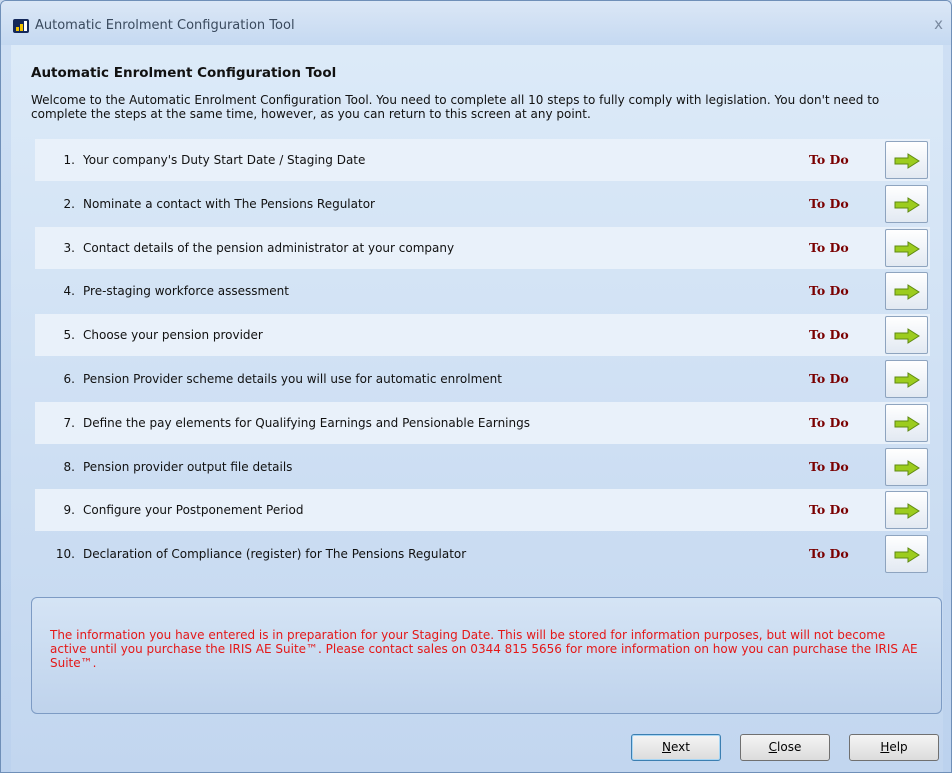  I want to click on step-number: 3., so click(69, 247).